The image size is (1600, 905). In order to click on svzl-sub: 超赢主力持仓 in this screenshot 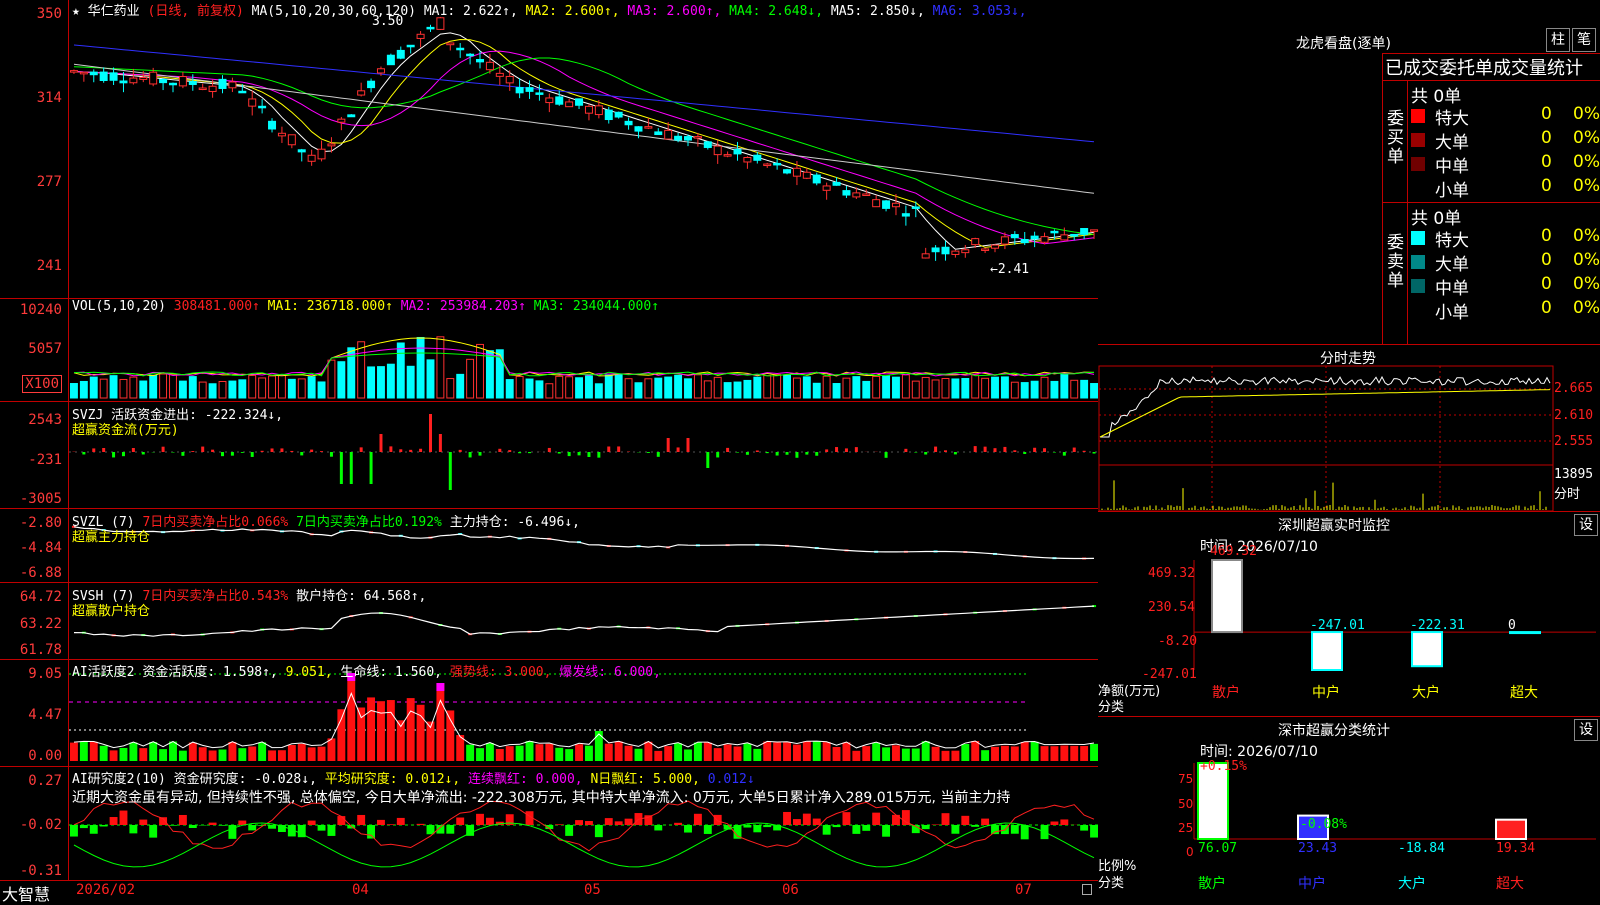, I will do `click(111, 535)`.